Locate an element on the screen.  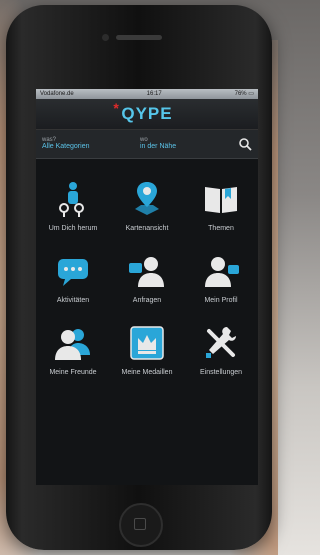
search-bar: was? Alle Kategorien wo in der Nähe is located at coordinates (147, 144).